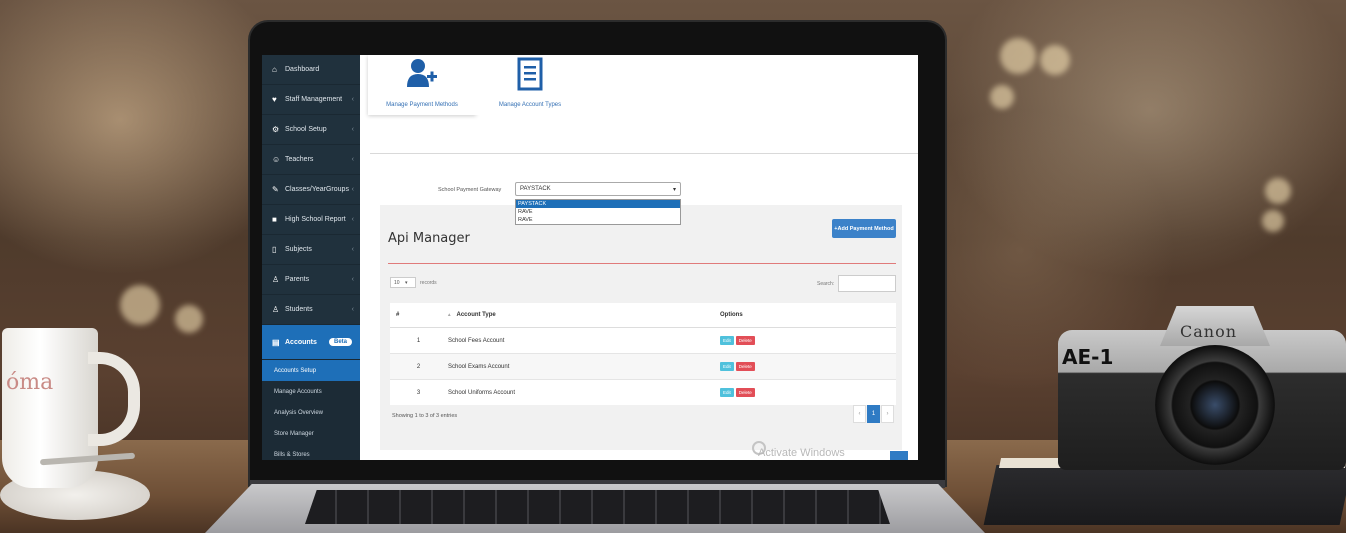 The image size is (1346, 533). I want to click on add-payment-method-button: +Add Payment Method, so click(864, 228).